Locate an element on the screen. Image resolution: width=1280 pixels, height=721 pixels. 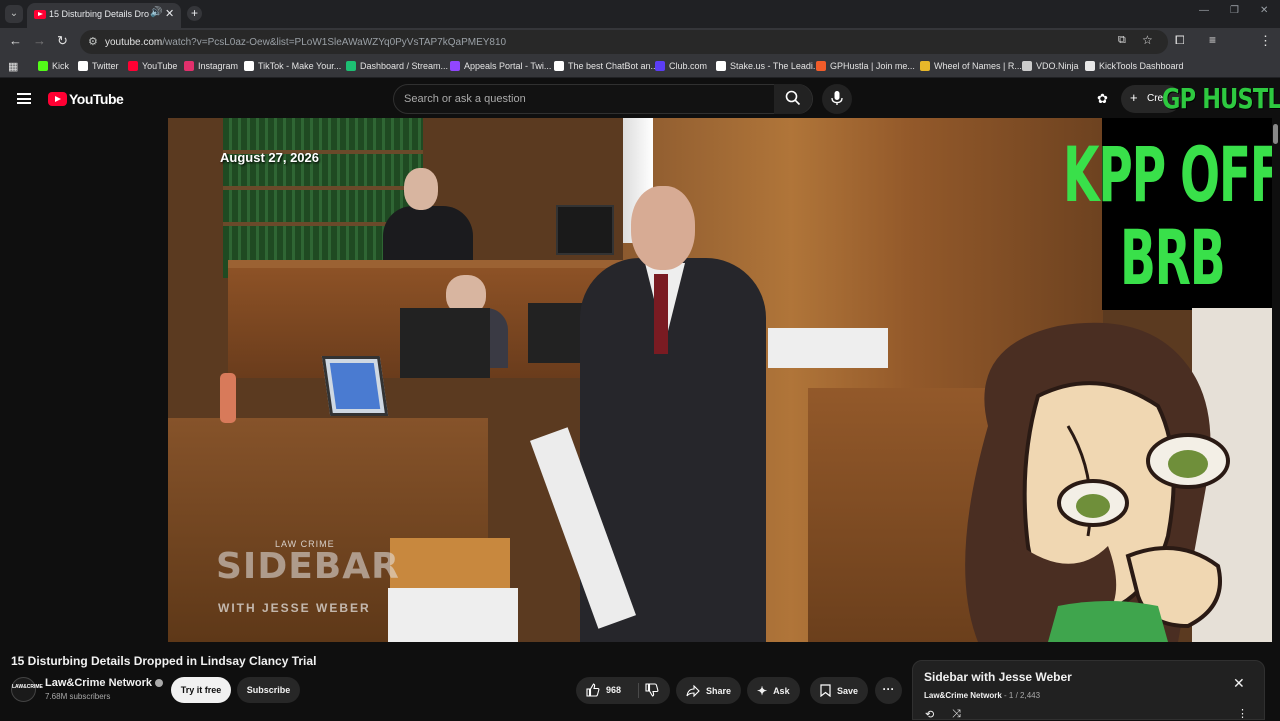
youtube-favicon-icon is located at coordinates (40, 14).